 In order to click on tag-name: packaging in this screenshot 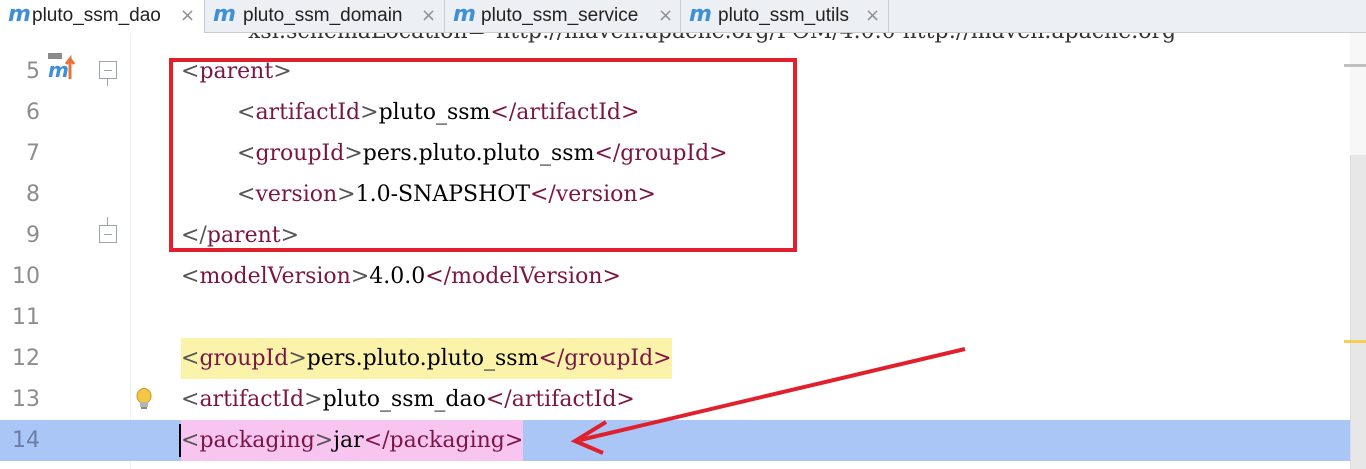, I will do `click(257, 440)`.